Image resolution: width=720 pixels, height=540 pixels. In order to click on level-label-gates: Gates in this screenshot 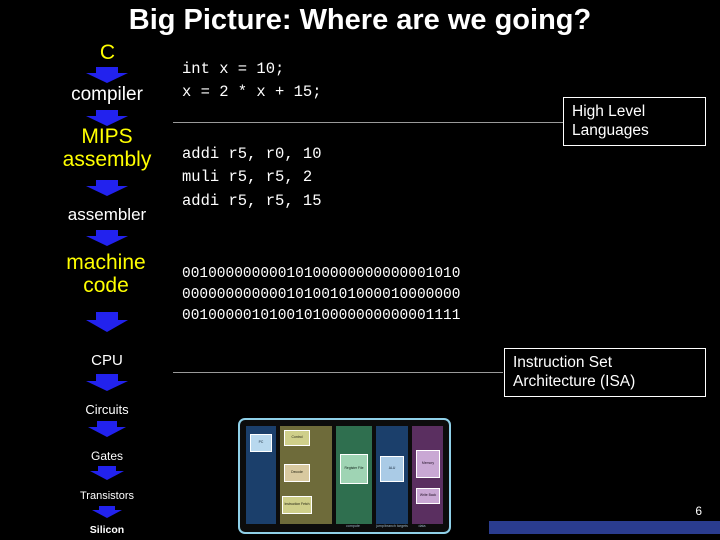, I will do `click(106, 456)`.